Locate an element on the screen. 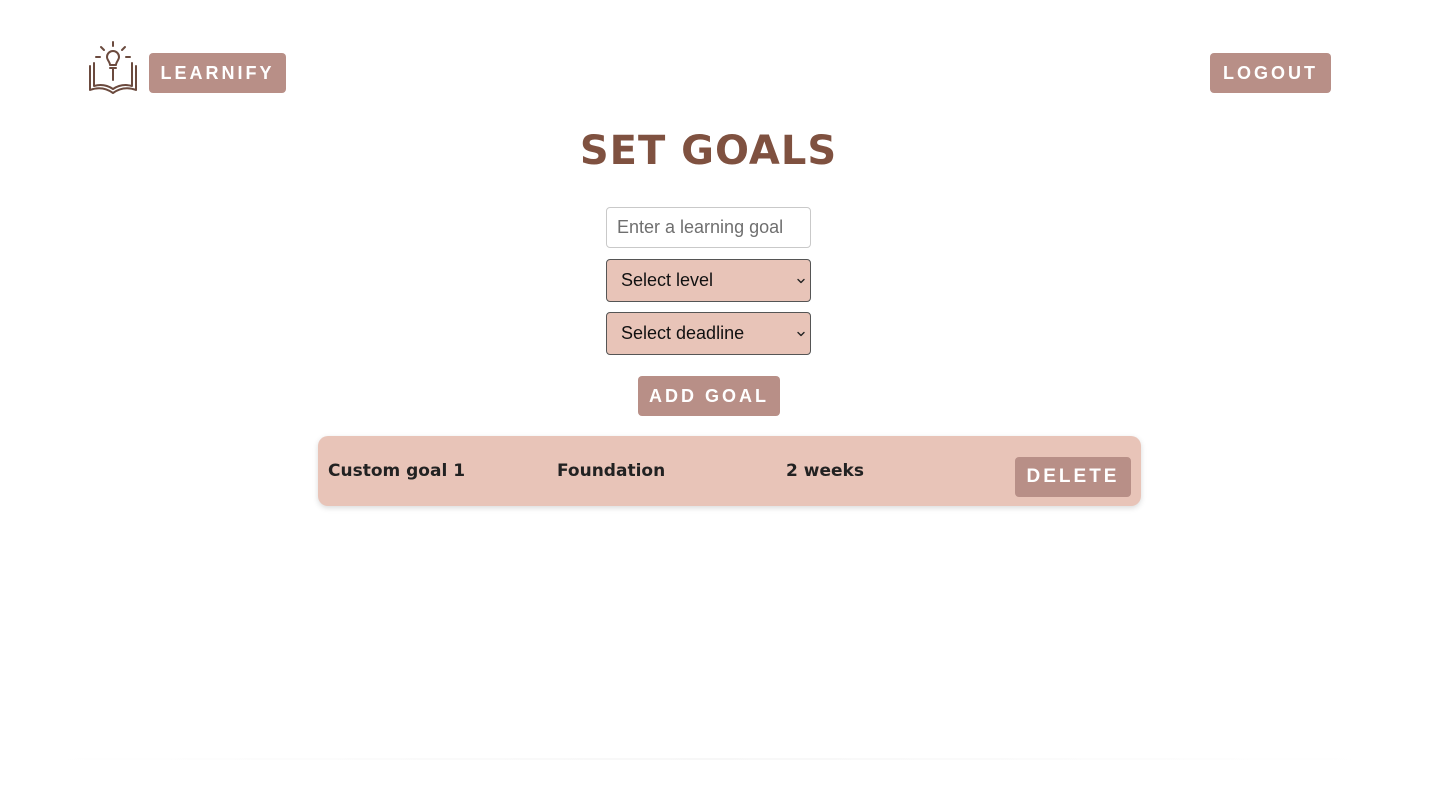  book-lightbulb-icon is located at coordinates (113, 67).